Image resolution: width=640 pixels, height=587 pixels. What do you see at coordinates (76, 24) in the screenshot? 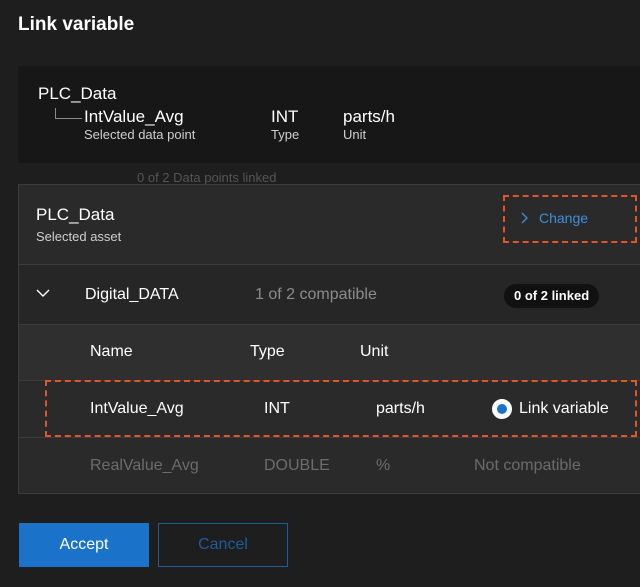
I see `dialog-title: Link variable` at bounding box center [76, 24].